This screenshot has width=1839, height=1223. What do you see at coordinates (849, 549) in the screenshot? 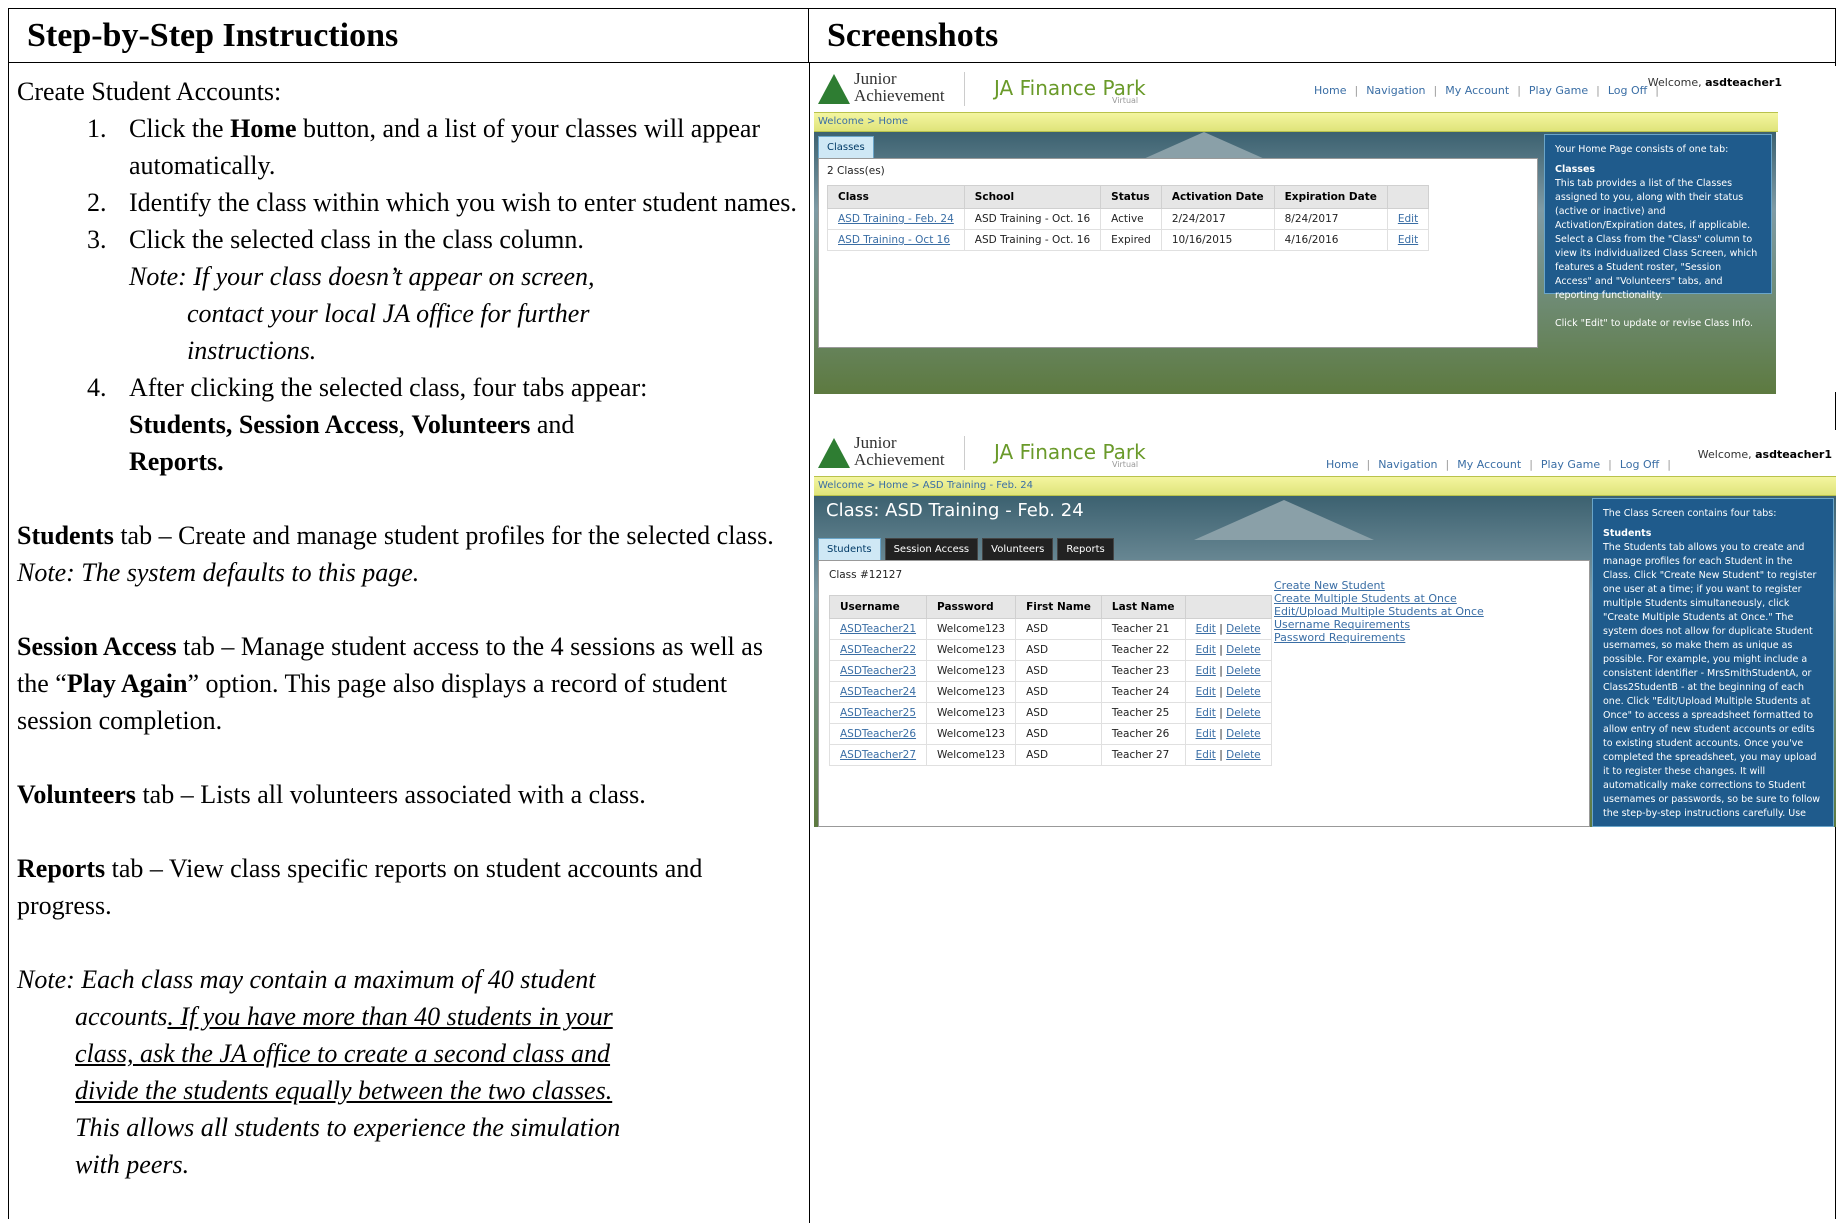
I see `tab-students: Students` at bounding box center [849, 549].